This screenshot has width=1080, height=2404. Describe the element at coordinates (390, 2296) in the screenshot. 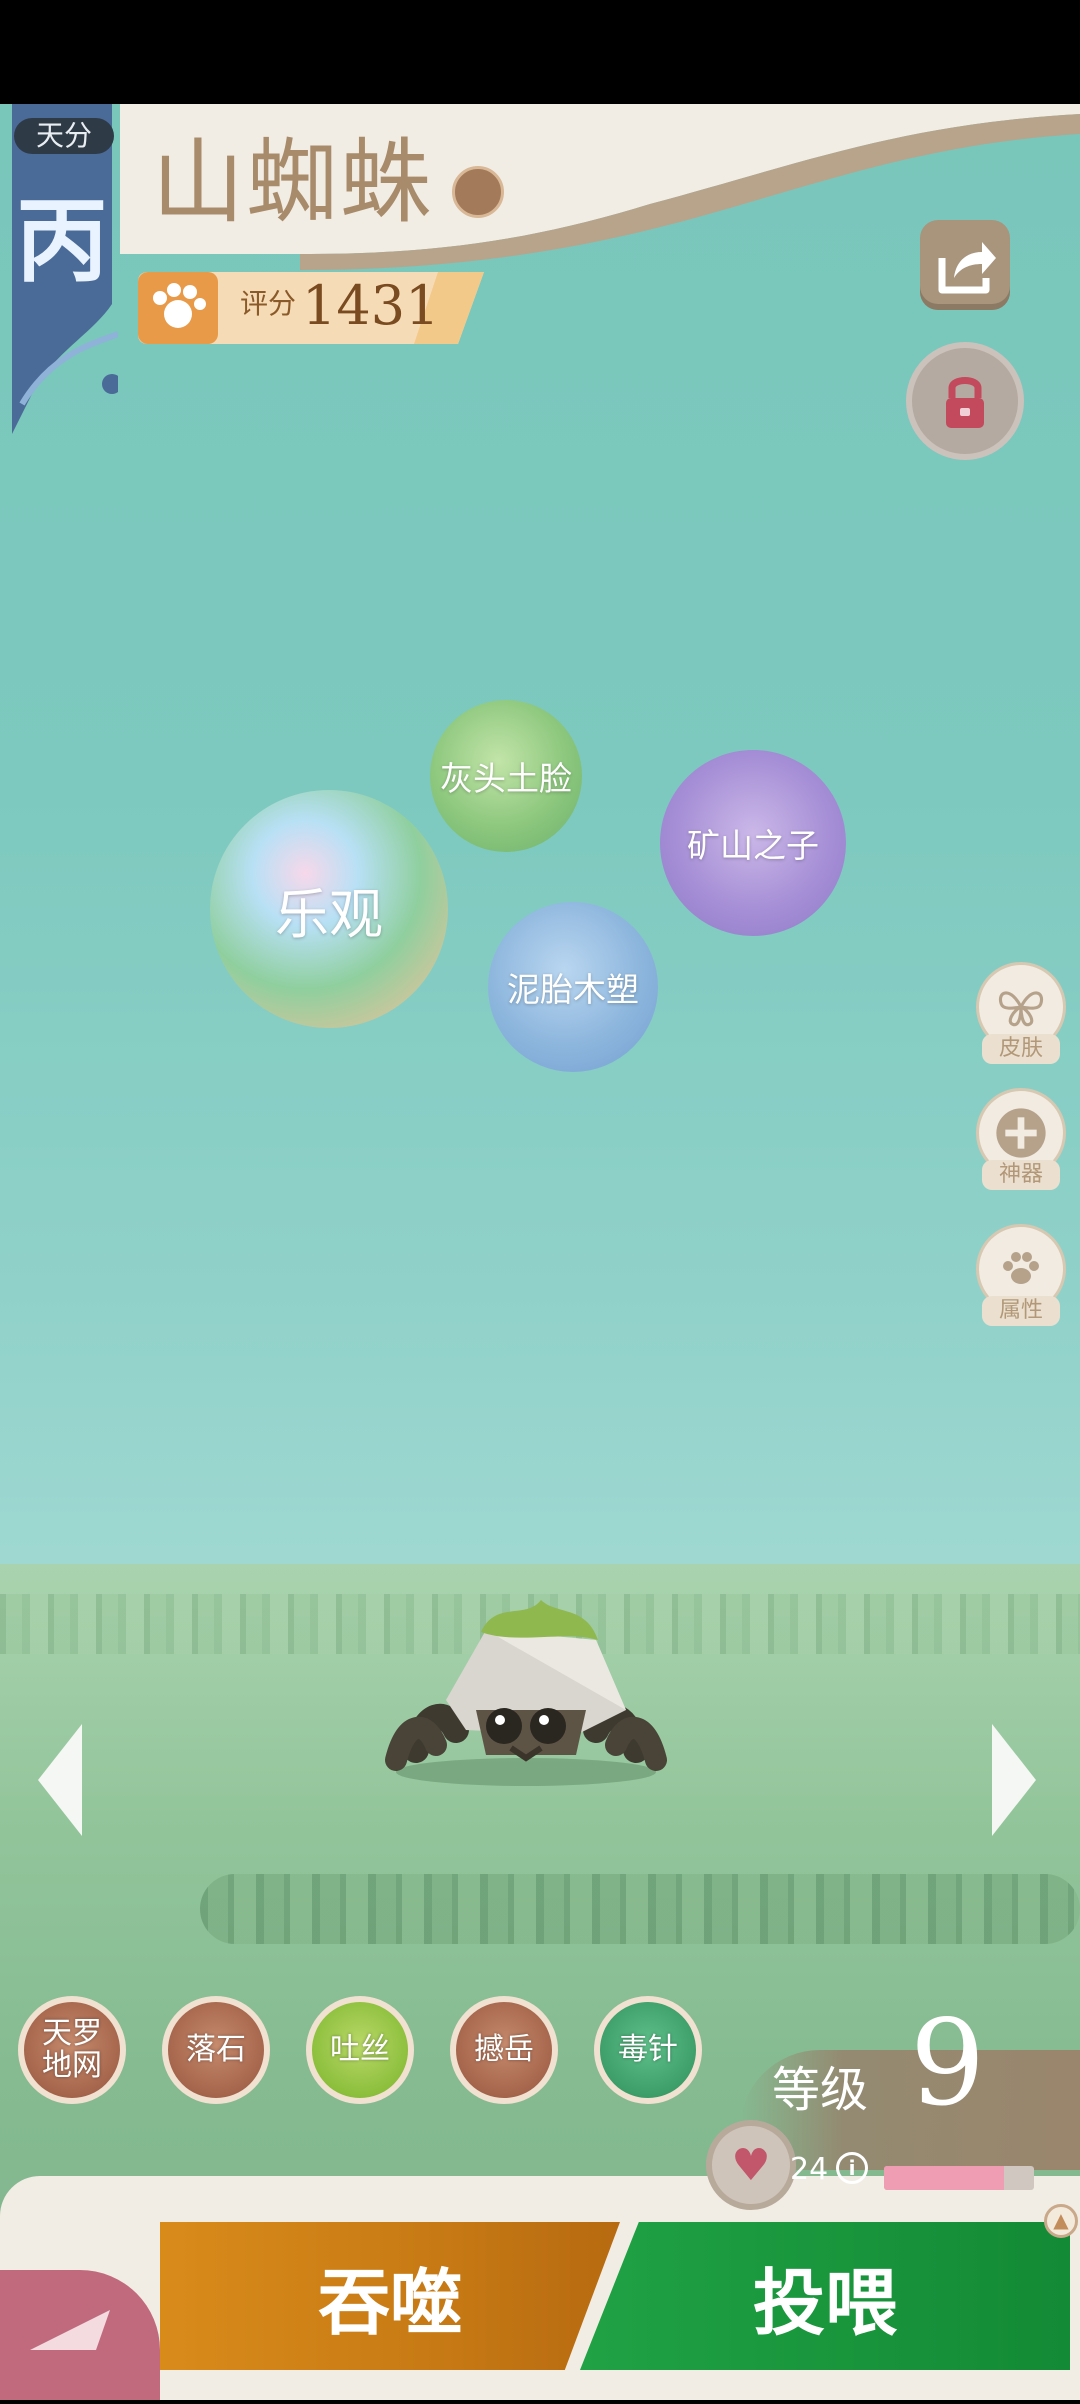

I see `devour-button: 吞噬` at that location.